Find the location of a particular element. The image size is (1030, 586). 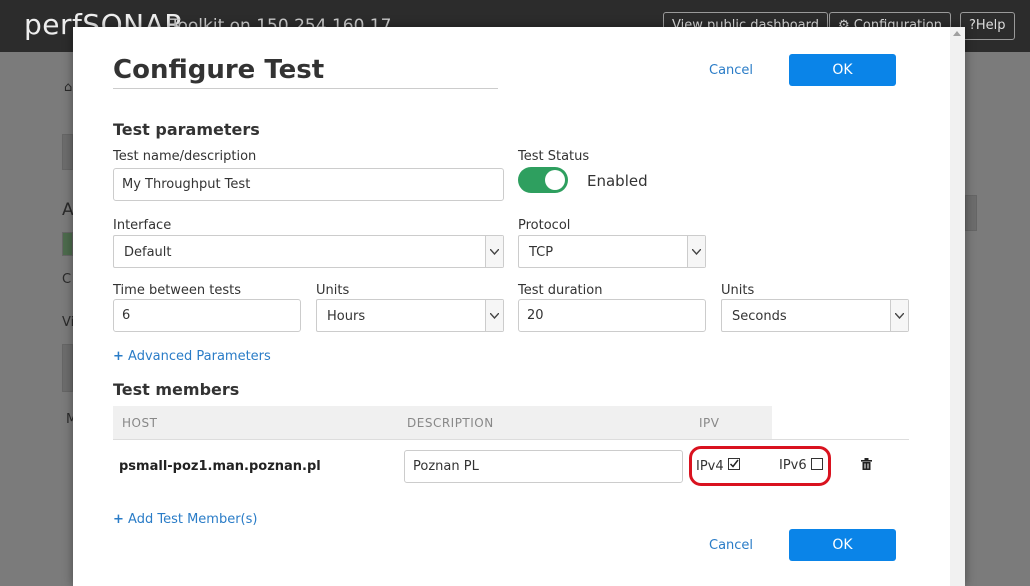

ipv6-checkbox is located at coordinates (816, 464).